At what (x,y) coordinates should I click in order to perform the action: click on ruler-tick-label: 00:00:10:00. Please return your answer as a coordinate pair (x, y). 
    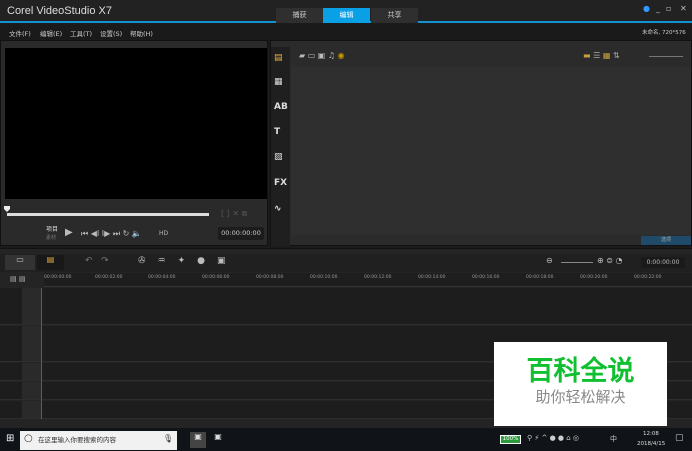
    Looking at the image, I should click on (324, 277).